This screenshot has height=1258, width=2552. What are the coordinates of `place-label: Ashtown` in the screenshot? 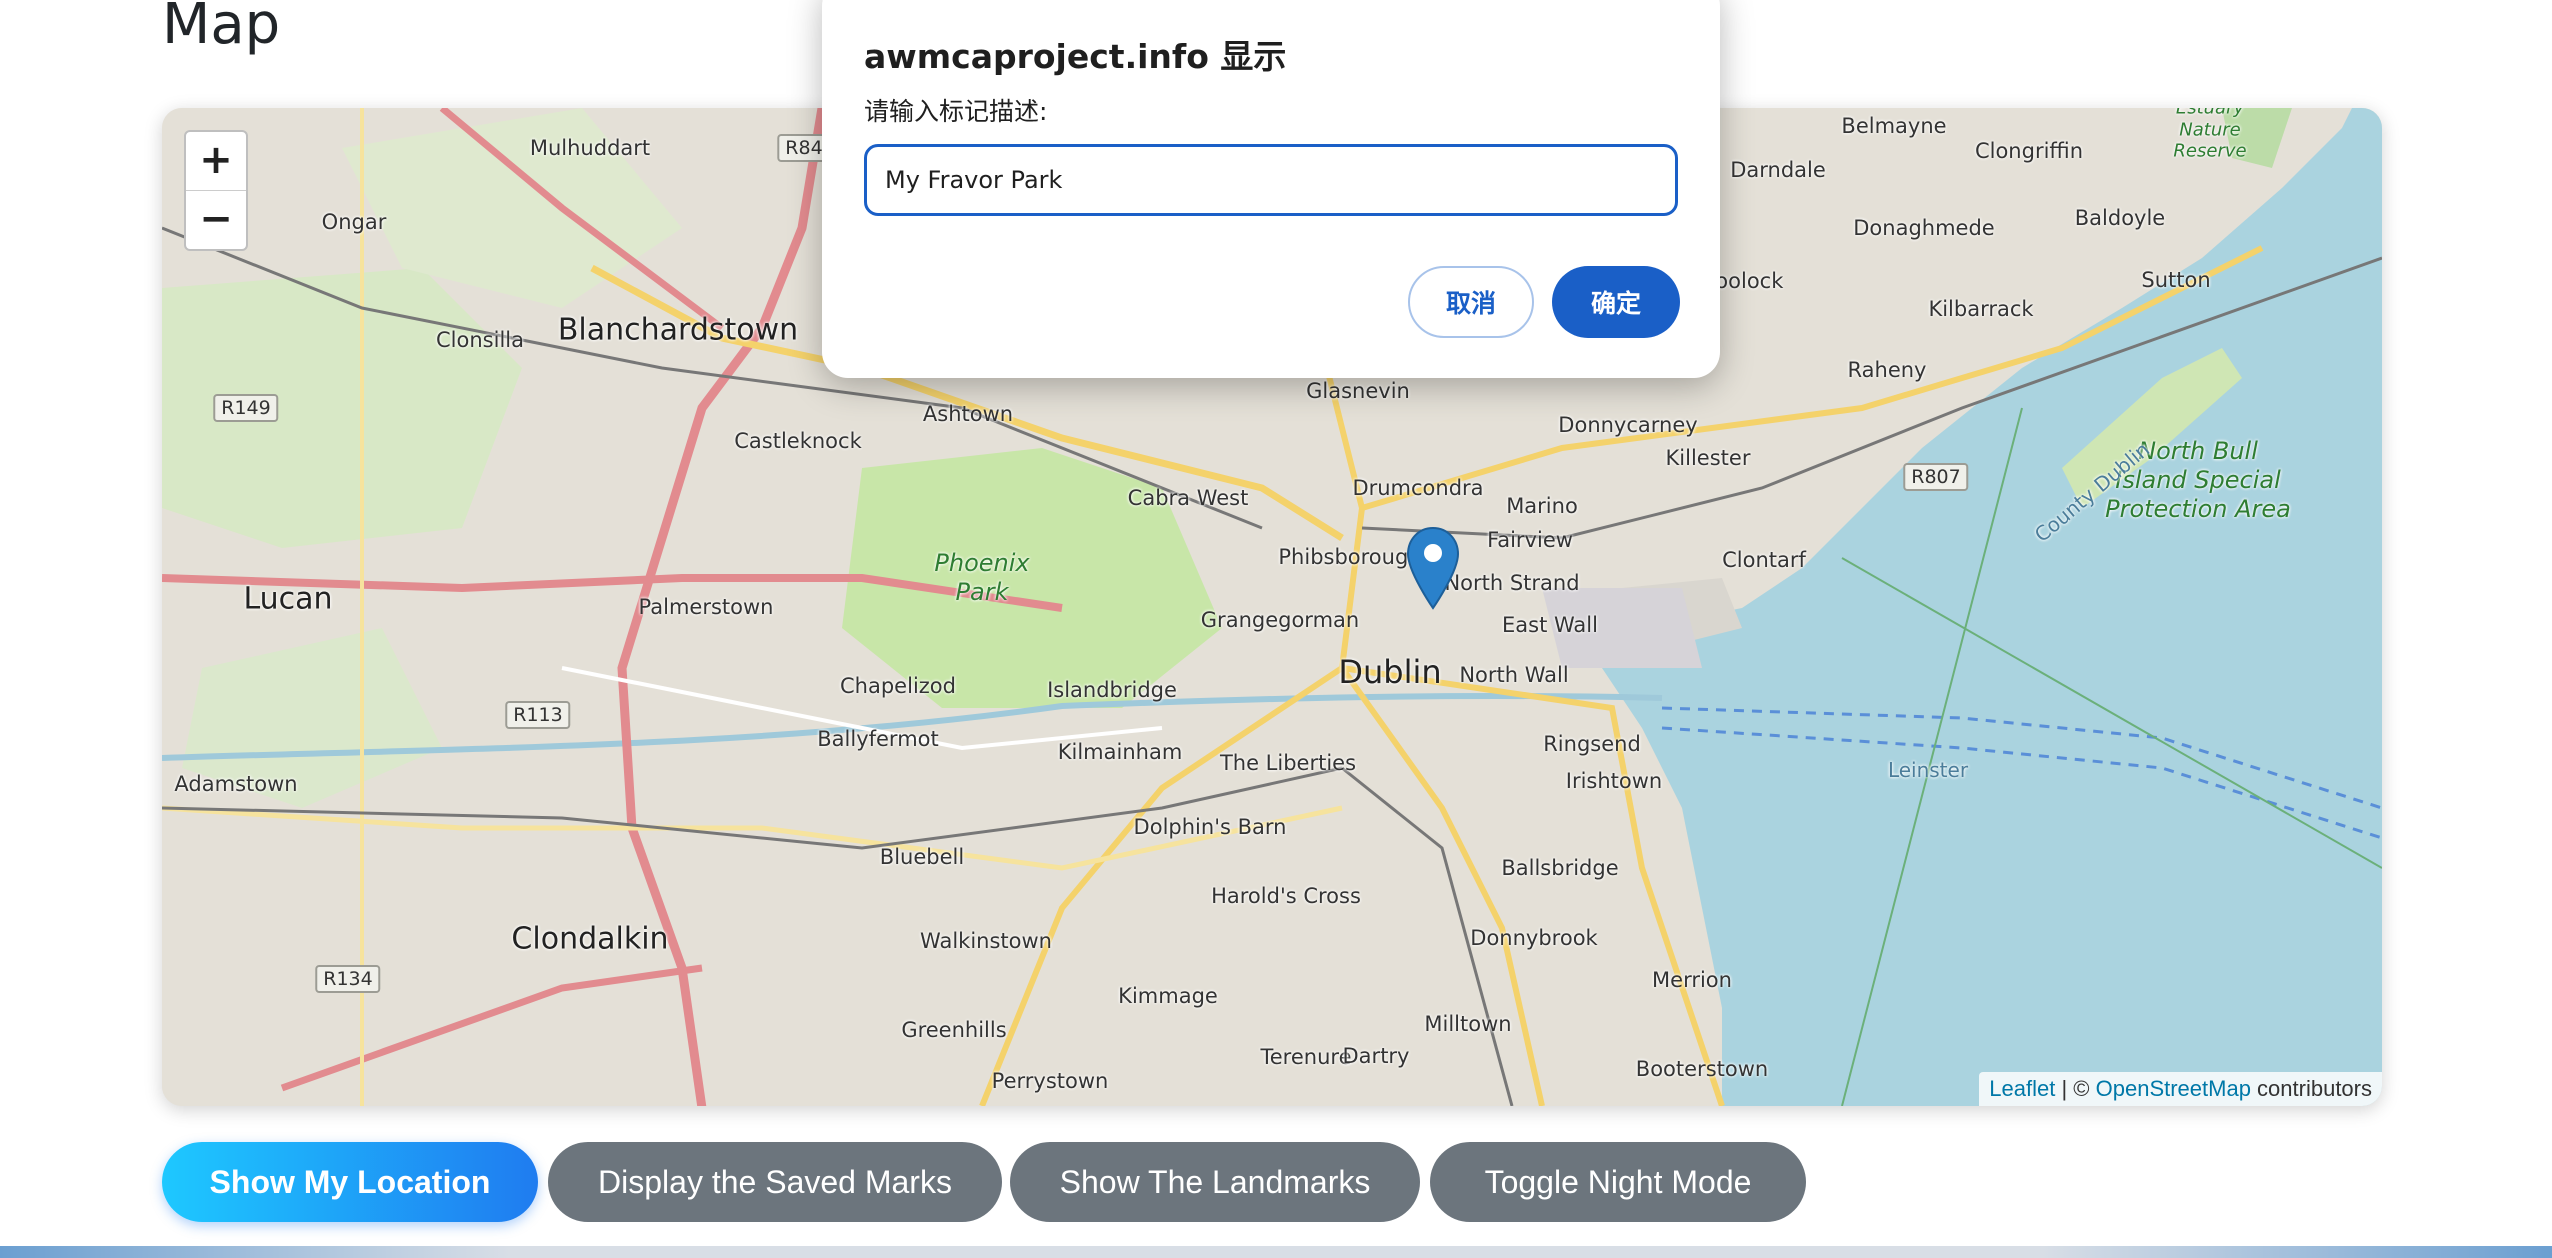 It's located at (968, 414).